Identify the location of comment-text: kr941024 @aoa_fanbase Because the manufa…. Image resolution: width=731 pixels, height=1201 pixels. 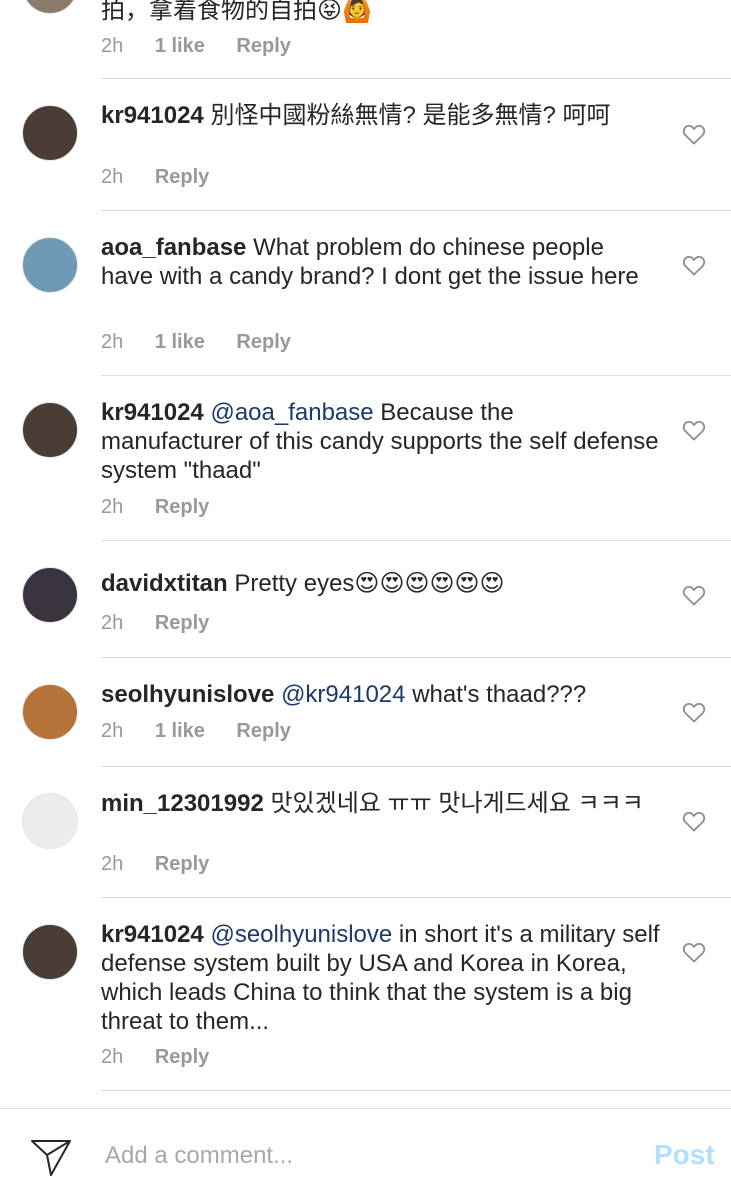
(381, 441).